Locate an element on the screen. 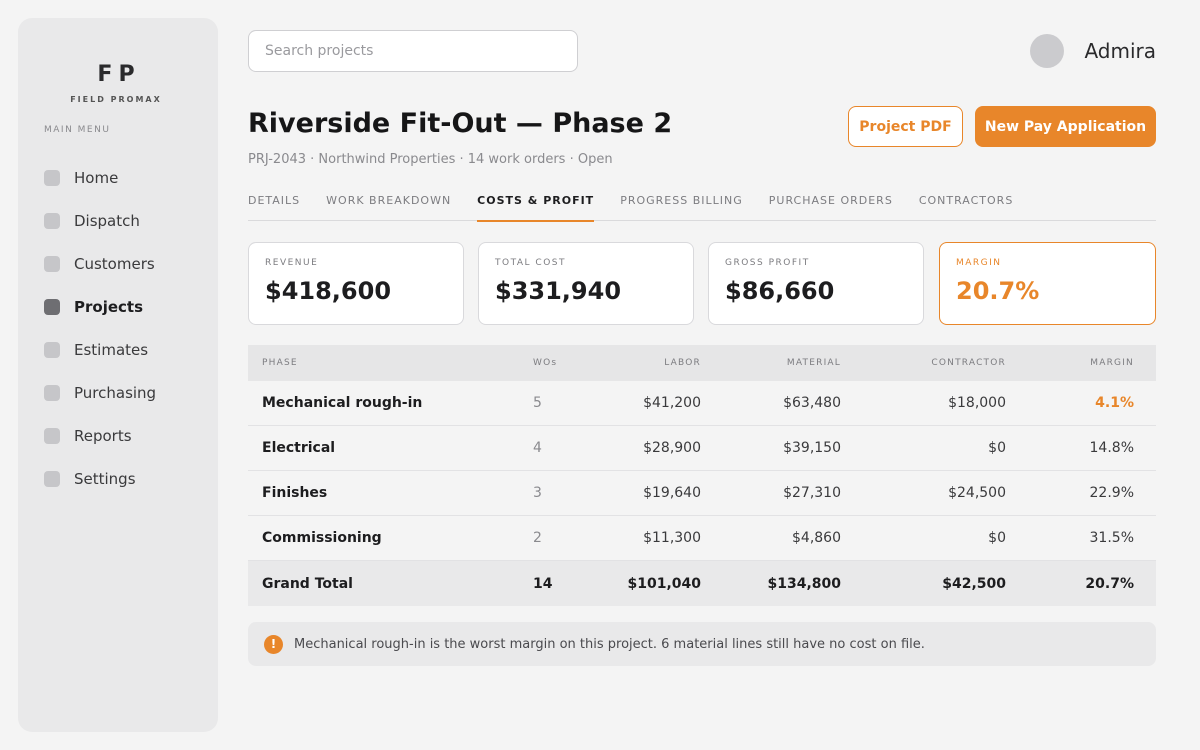  sidebar-item-estimates: Estimates is located at coordinates (100, 349).